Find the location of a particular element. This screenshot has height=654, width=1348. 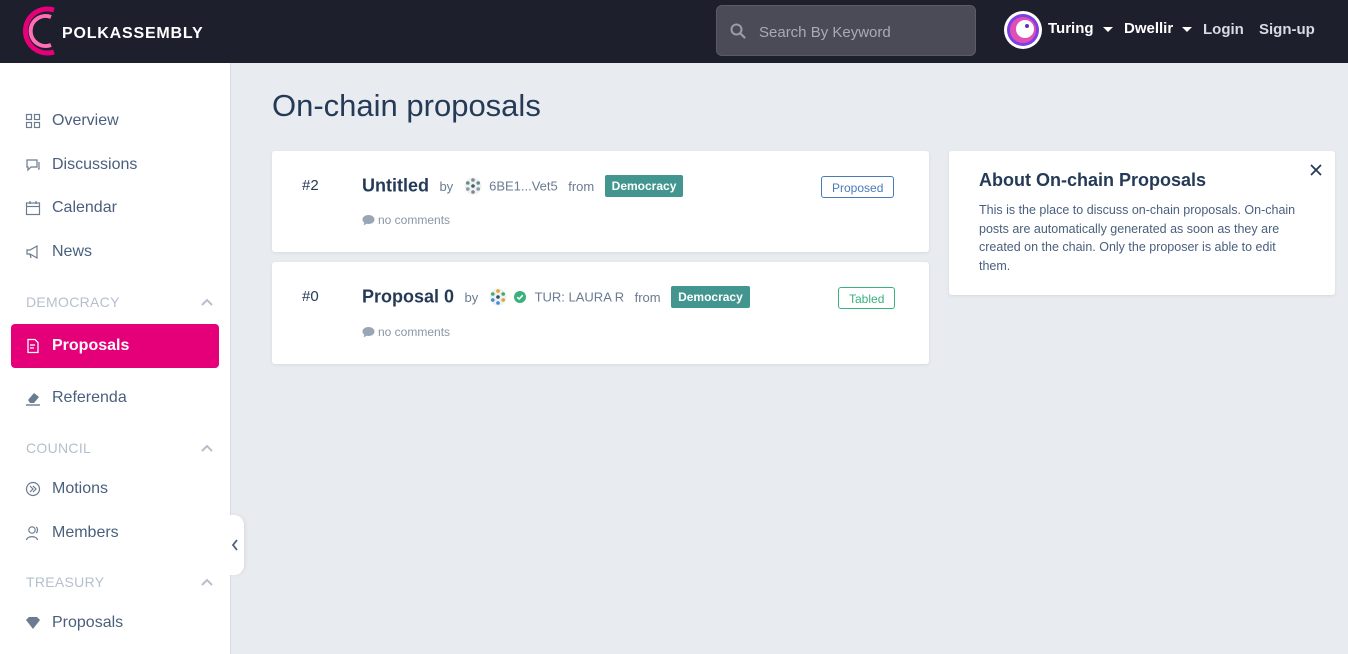

members-icon is located at coordinates (32, 533).